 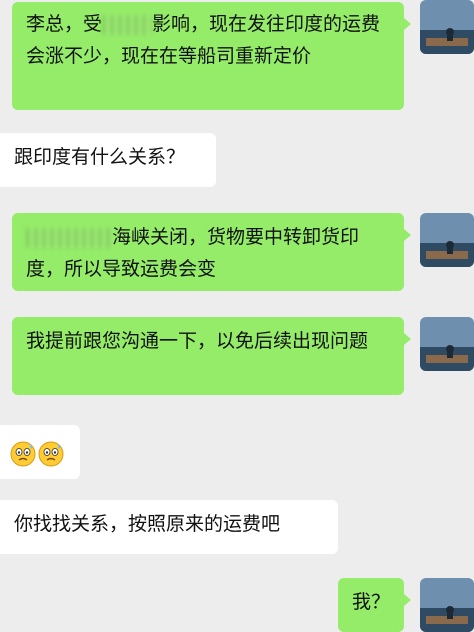 What do you see at coordinates (211, 356) in the screenshot?
I see `outgoing-message-4: 我提前跟您沟通一下，以免后续出现问题` at bounding box center [211, 356].